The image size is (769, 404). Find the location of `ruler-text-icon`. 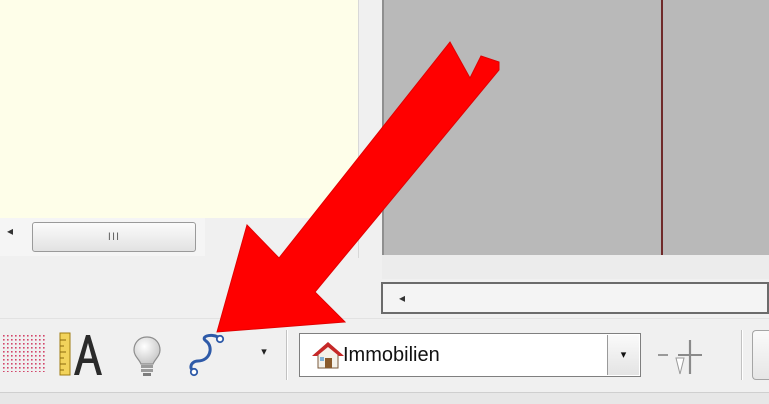

ruler-text-icon is located at coordinates (84, 354).